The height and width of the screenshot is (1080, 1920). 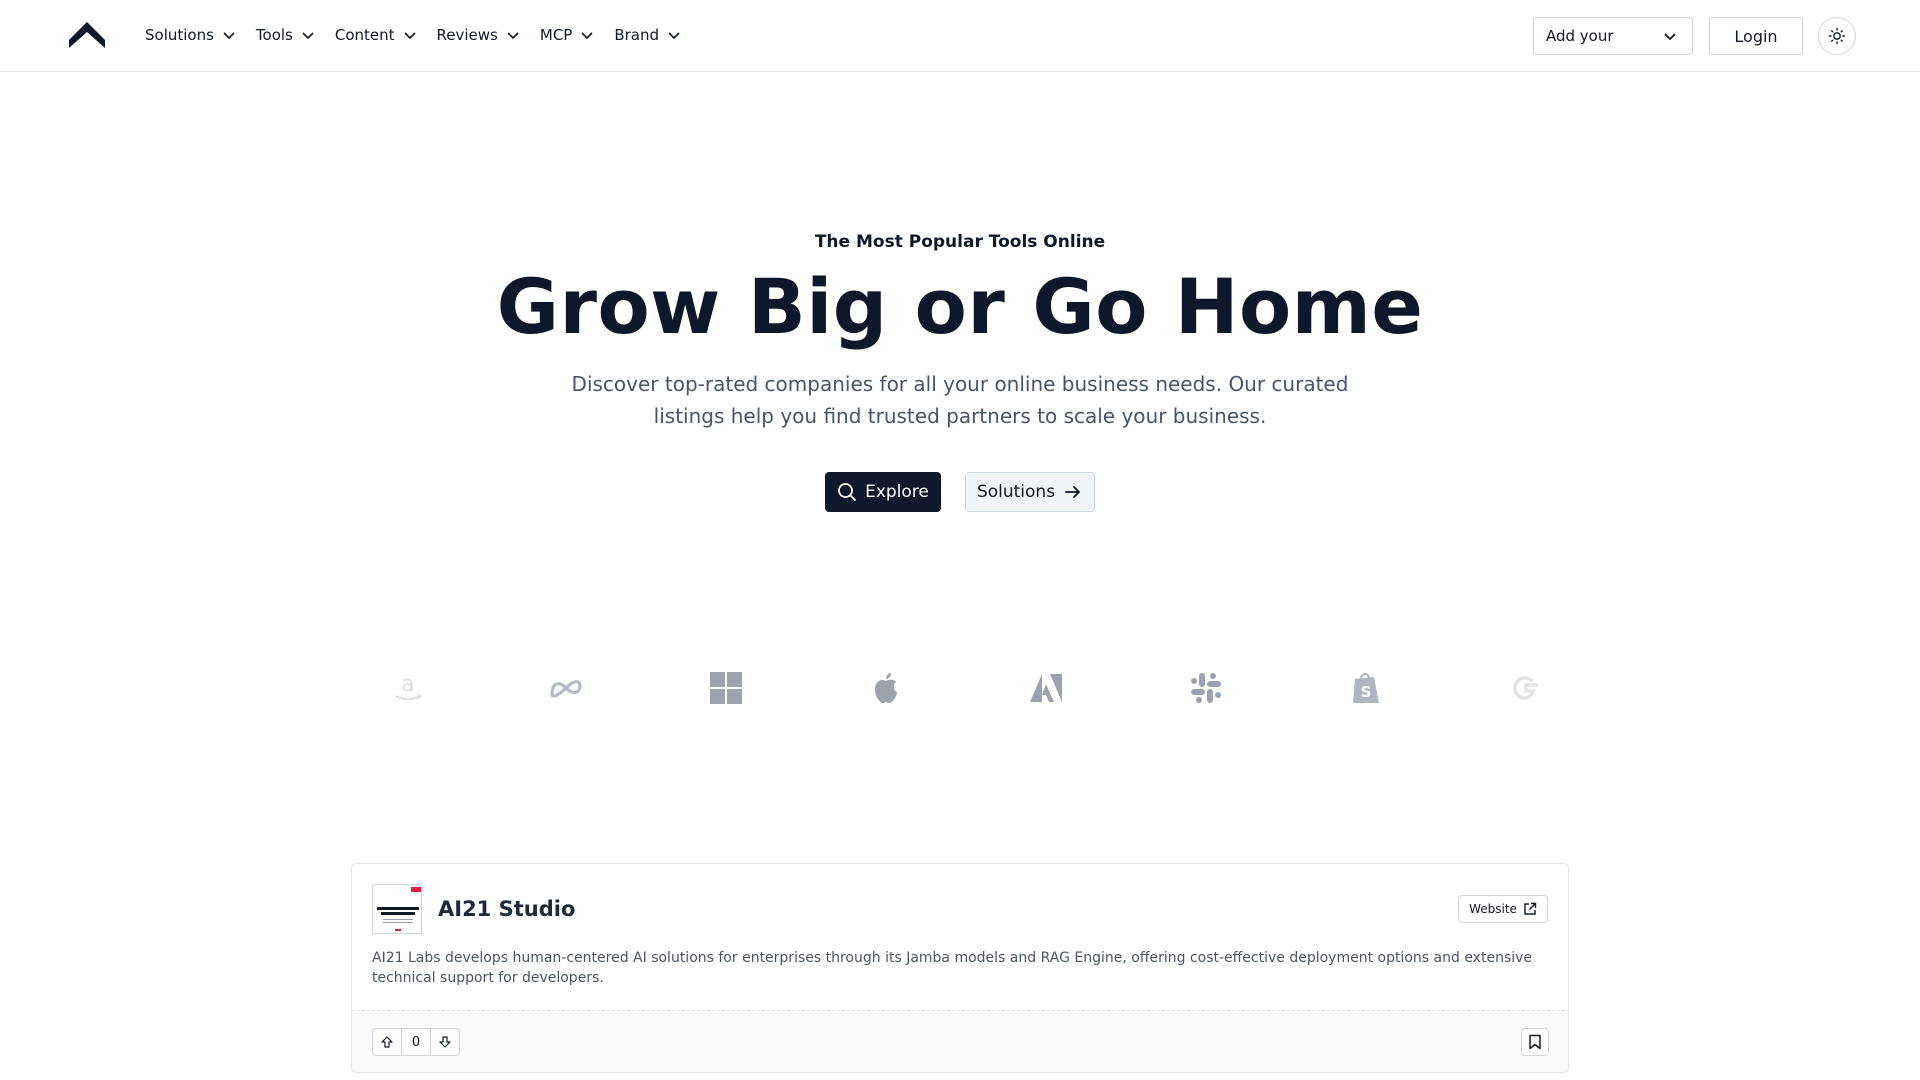 I want to click on nav-reviews: Reviews, so click(x=478, y=35).